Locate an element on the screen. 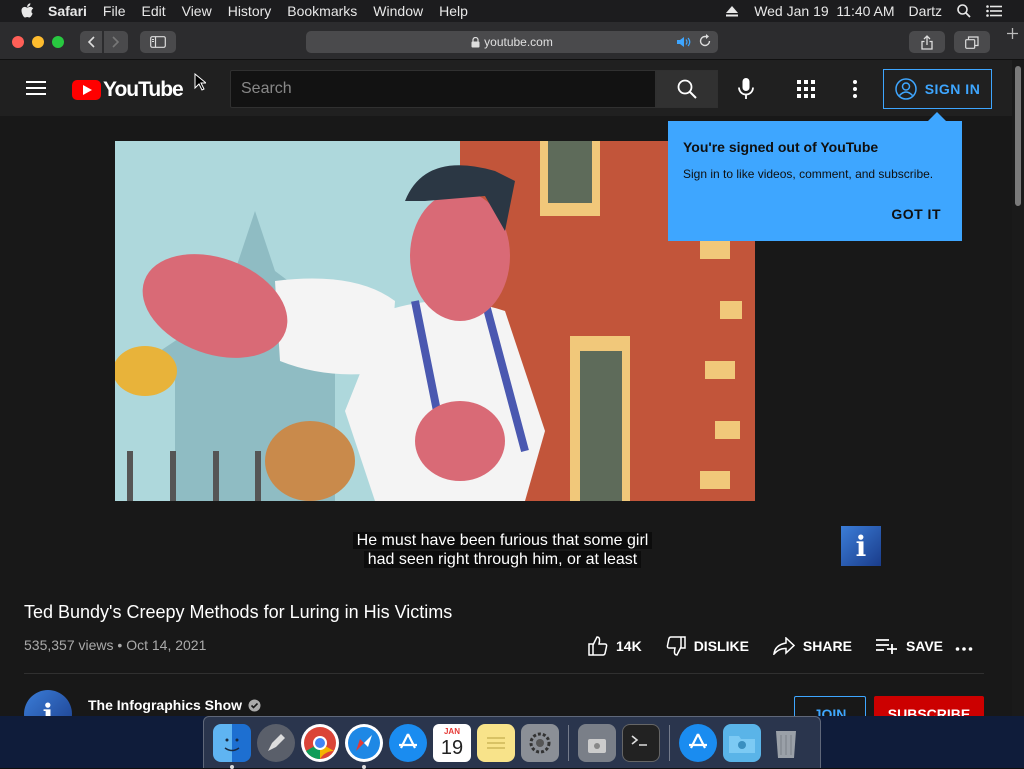 The image size is (1024, 769). voice-search-button is located at coordinates (746, 91).